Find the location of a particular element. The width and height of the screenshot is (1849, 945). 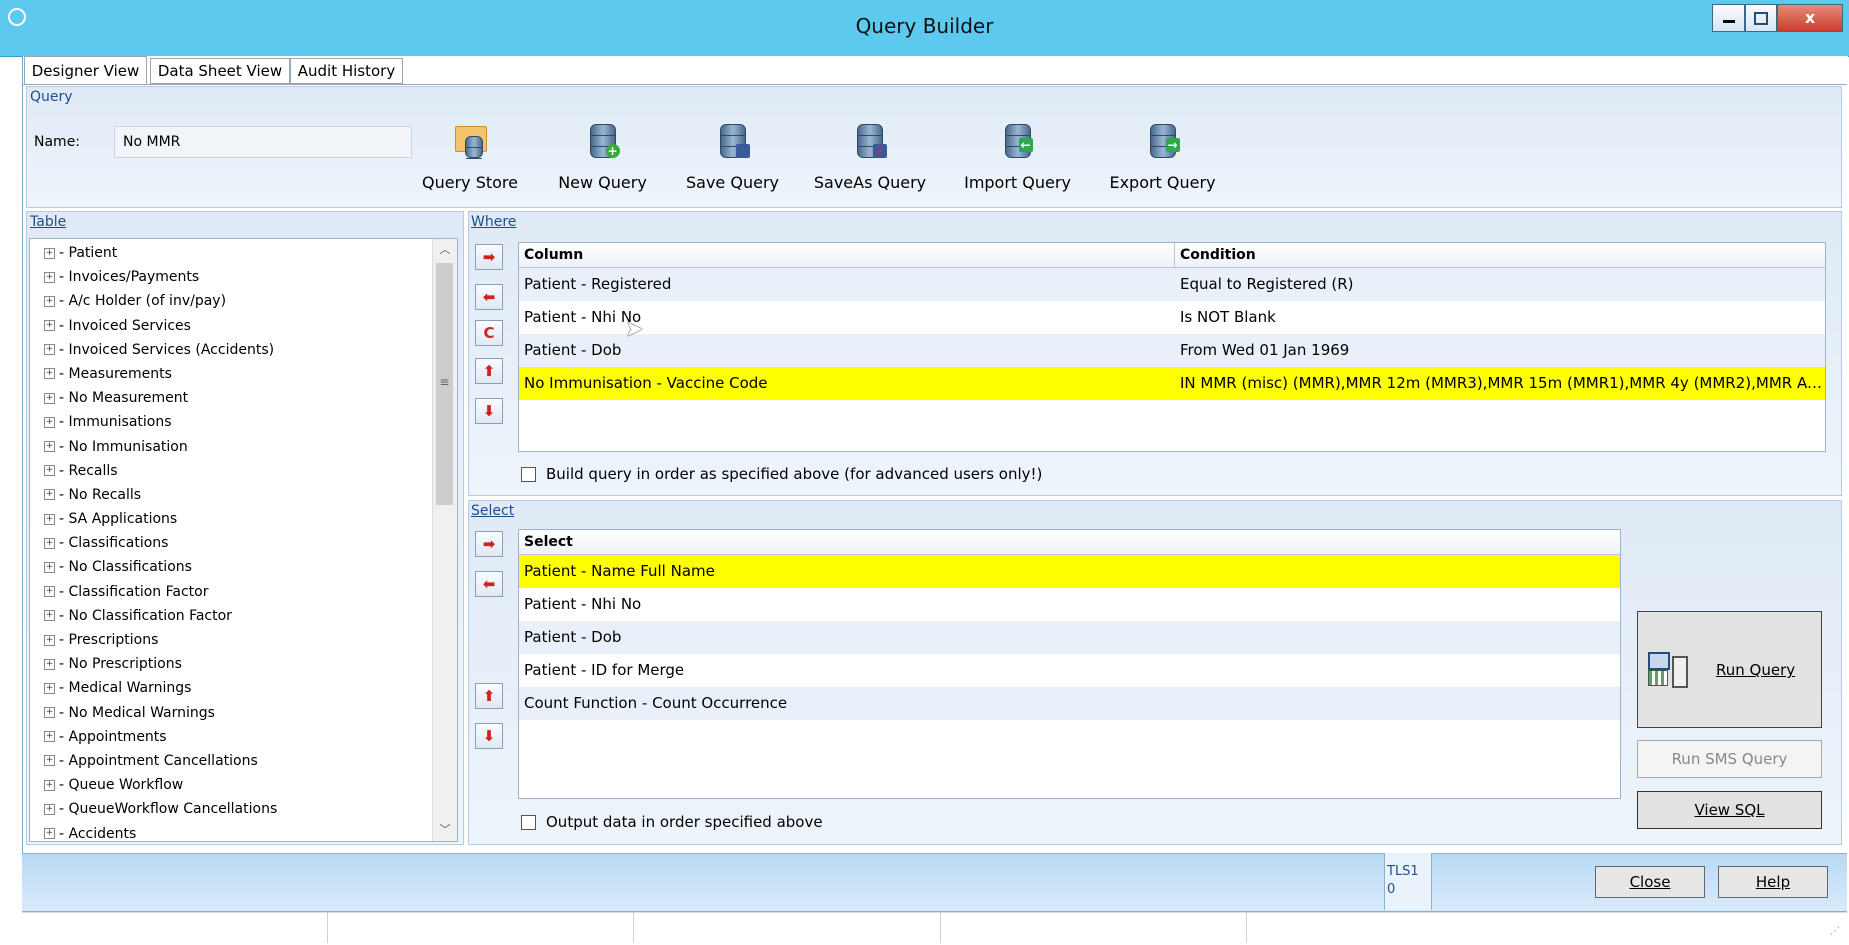

query-name-field: No MMR is located at coordinates (263, 142).